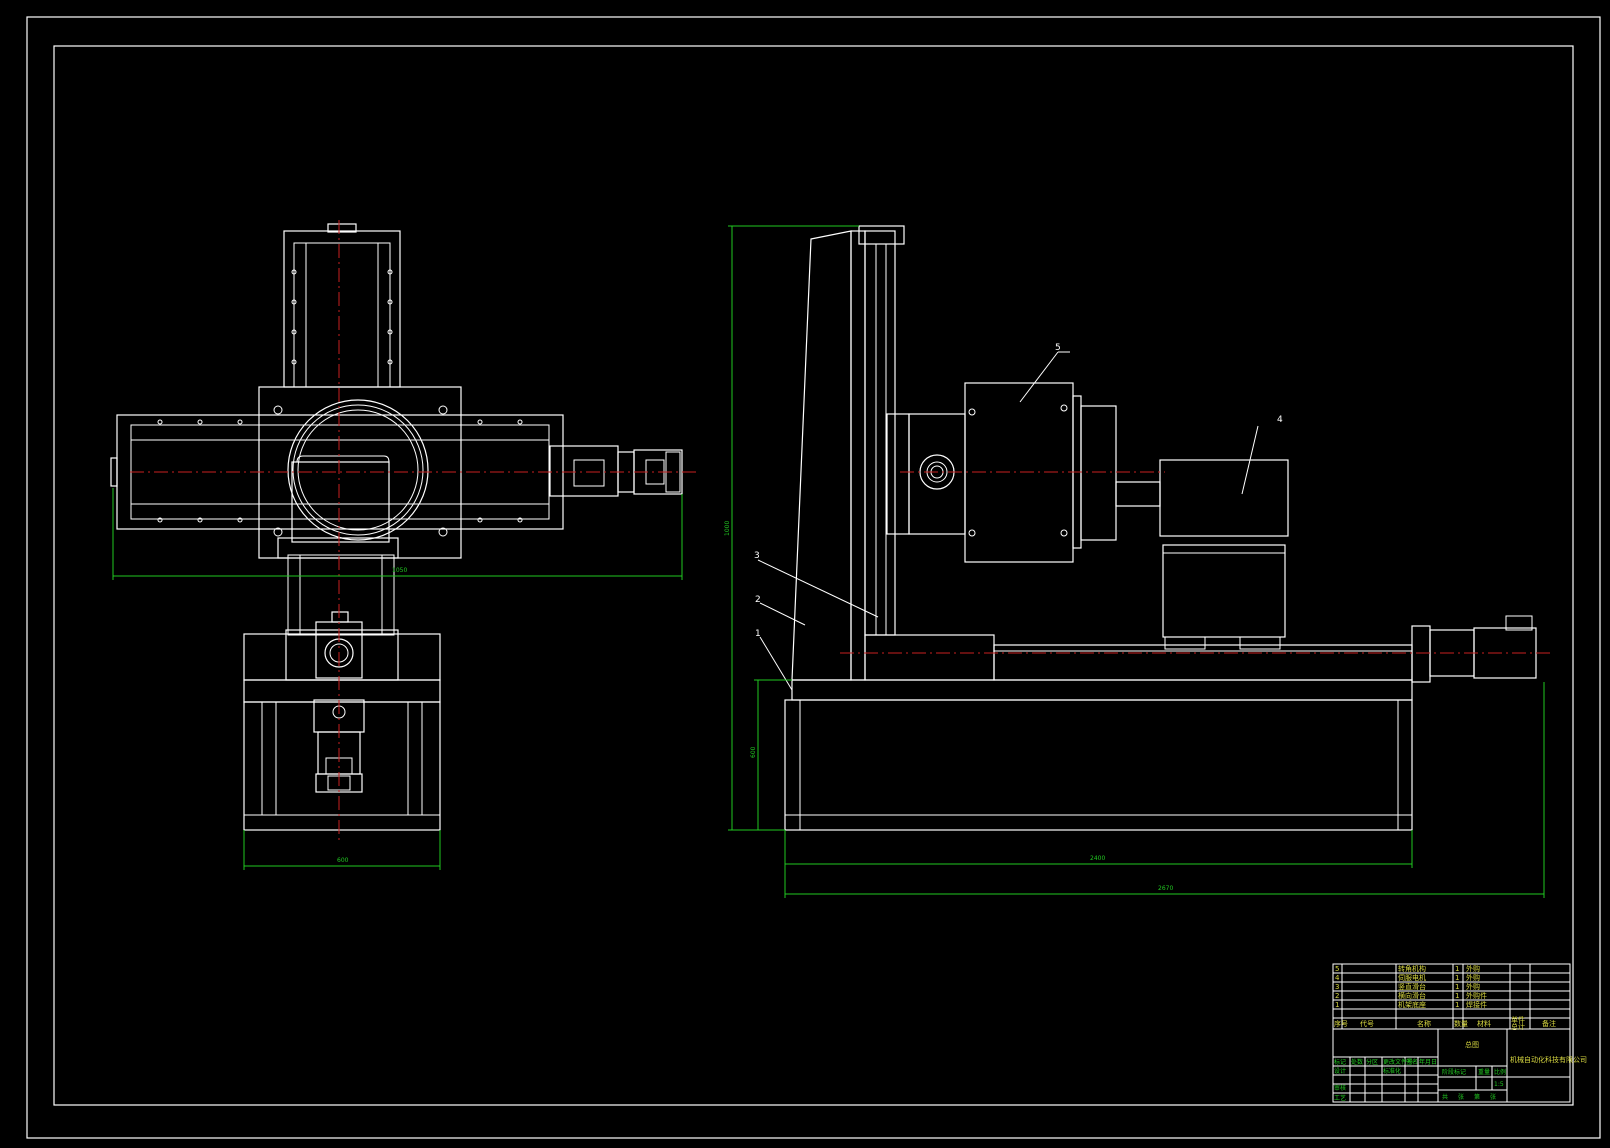  What do you see at coordinates (757, 556) in the screenshot?
I see `callout-3: 3` at bounding box center [757, 556].